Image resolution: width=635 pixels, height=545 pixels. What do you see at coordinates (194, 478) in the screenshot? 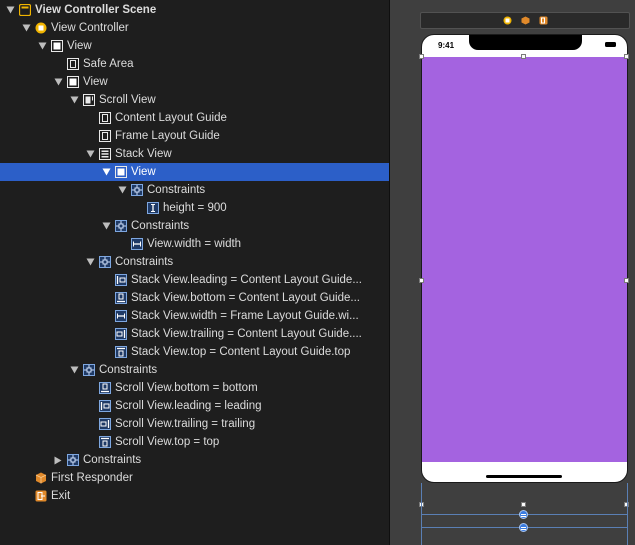
I see `outline-row: First Responder` at bounding box center [194, 478].